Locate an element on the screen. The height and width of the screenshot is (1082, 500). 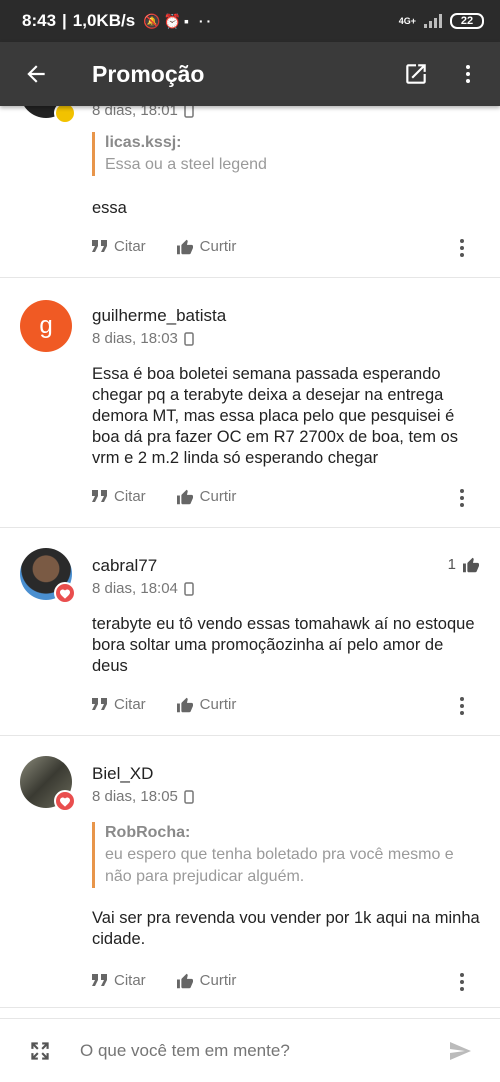
comment-username: guilherme_batista is located at coordinates (159, 316).